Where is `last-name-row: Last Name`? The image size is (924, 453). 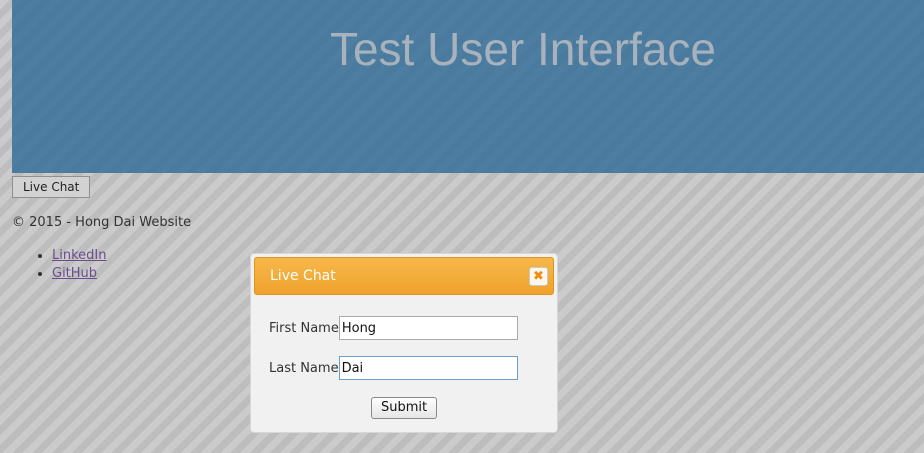
last-name-row: Last Name is located at coordinates (393, 368).